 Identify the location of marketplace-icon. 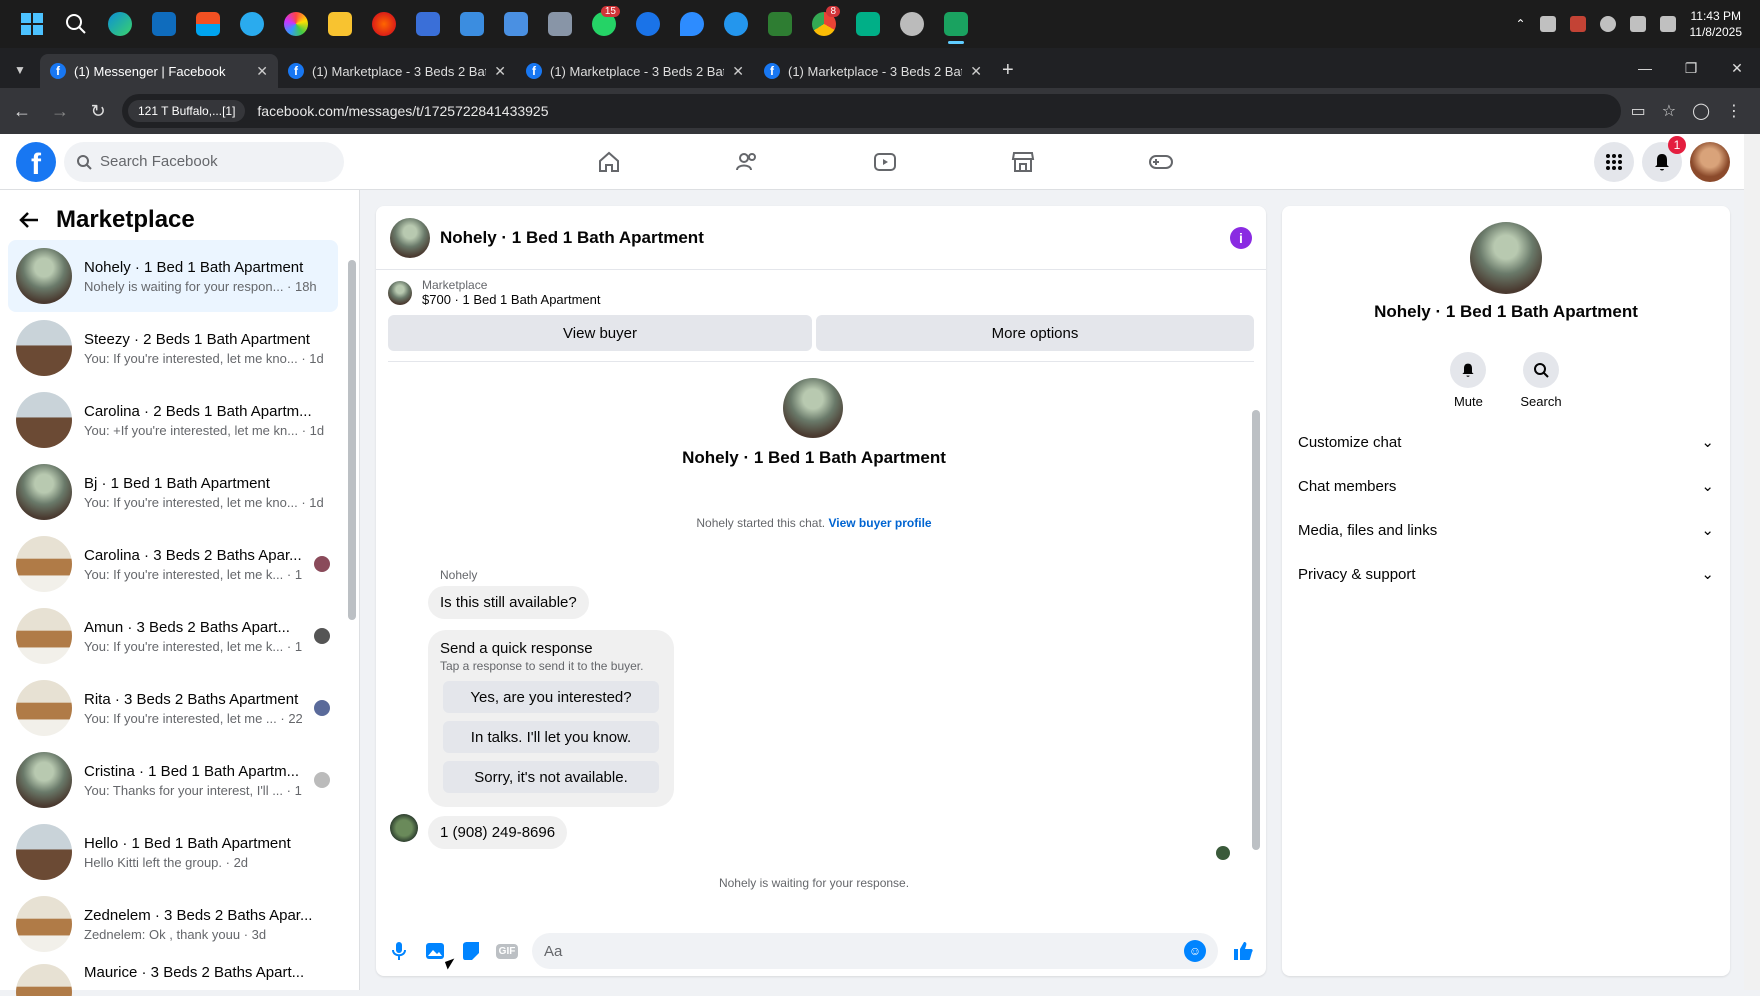
(1023, 162).